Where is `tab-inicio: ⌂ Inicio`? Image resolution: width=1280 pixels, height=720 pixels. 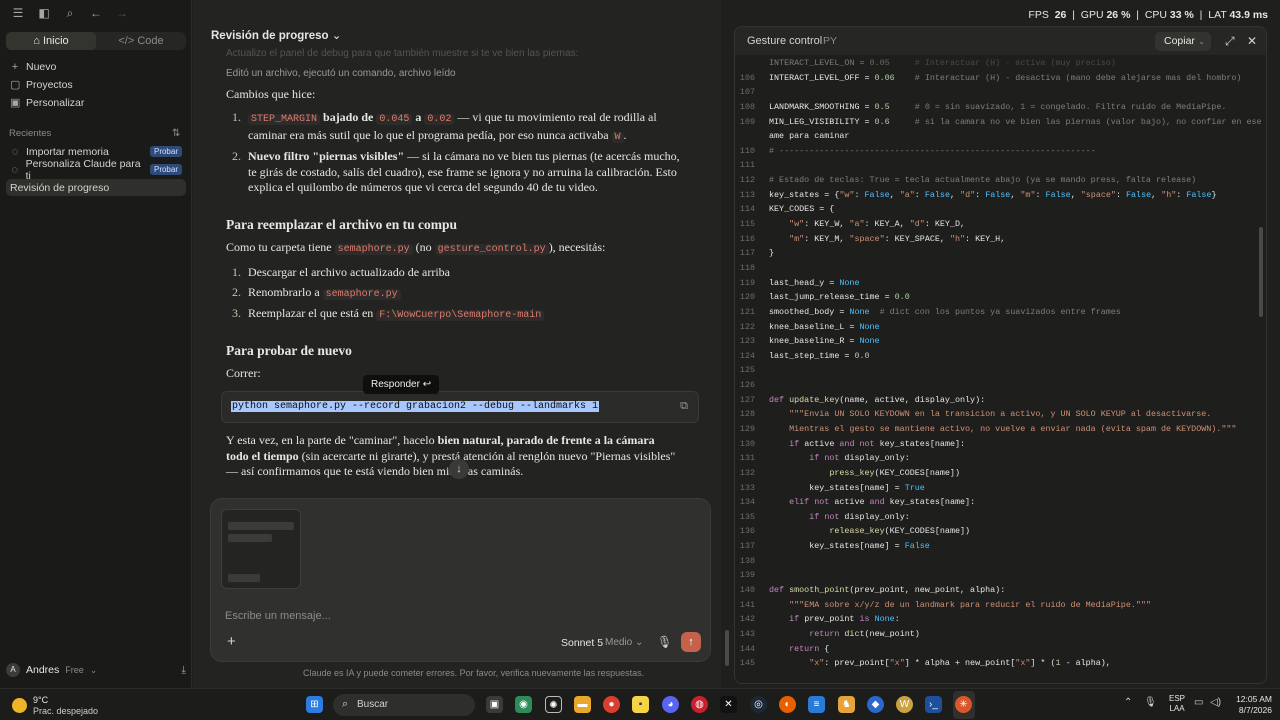
tab-inicio: ⌂ Inicio is located at coordinates (51, 41).